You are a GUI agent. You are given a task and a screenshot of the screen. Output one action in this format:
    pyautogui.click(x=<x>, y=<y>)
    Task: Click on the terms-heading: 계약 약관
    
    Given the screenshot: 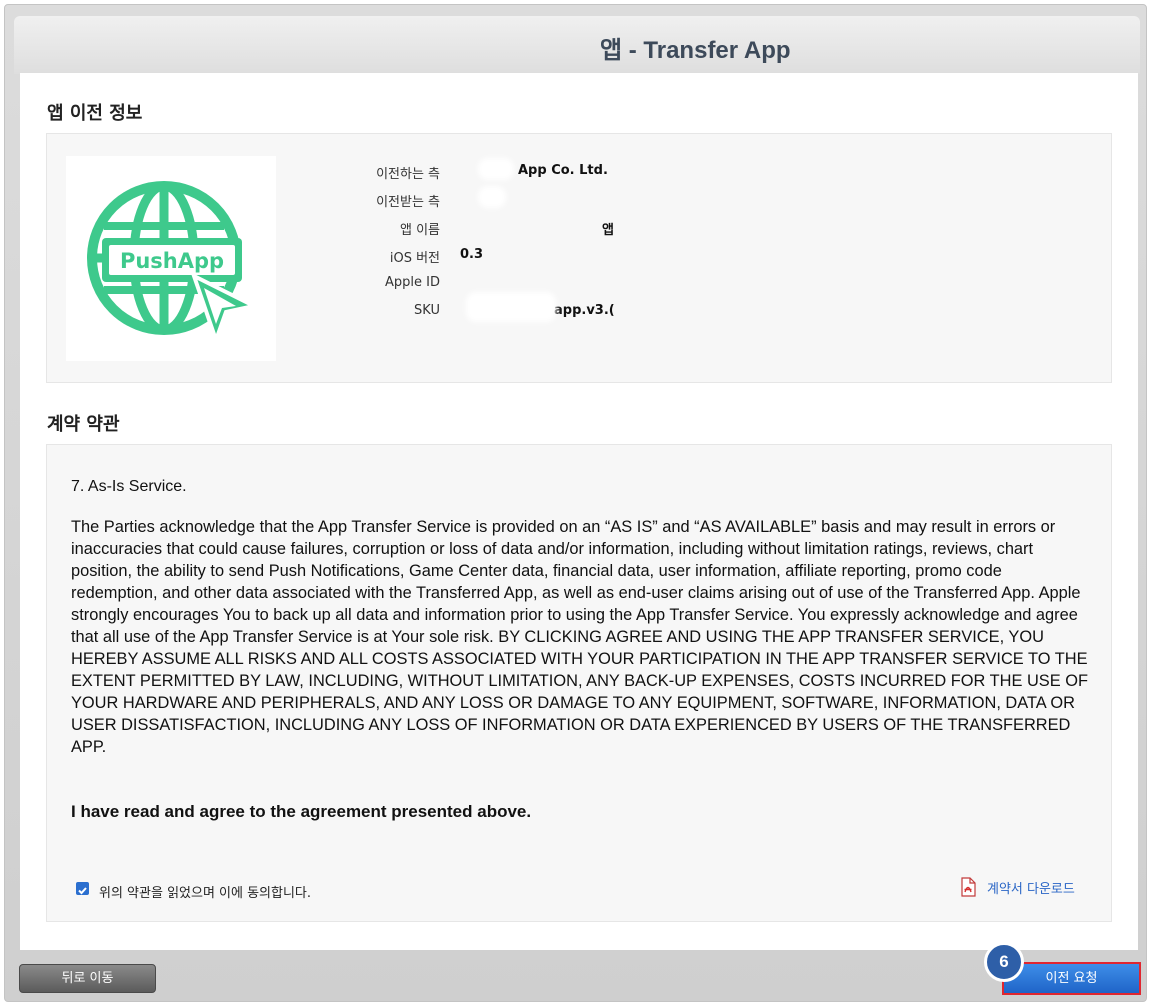 What is the action you would take?
    pyautogui.click(x=83, y=424)
    